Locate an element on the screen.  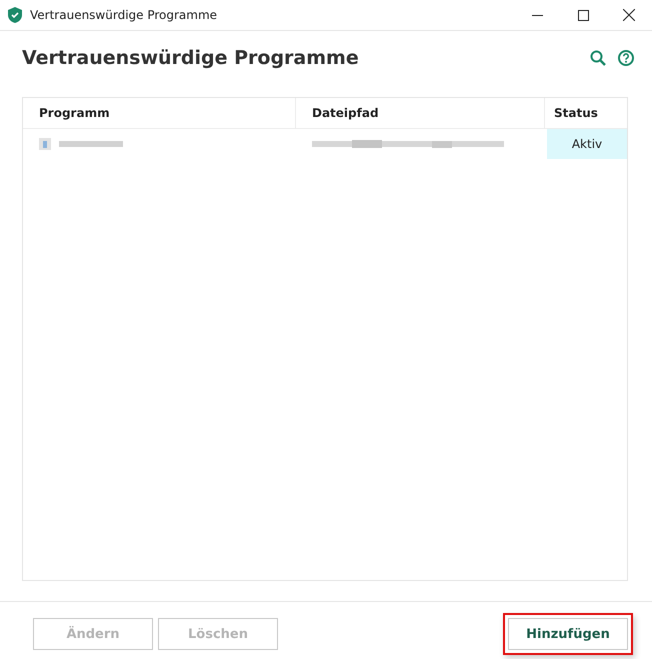
column-header: Programm is located at coordinates (159, 113).